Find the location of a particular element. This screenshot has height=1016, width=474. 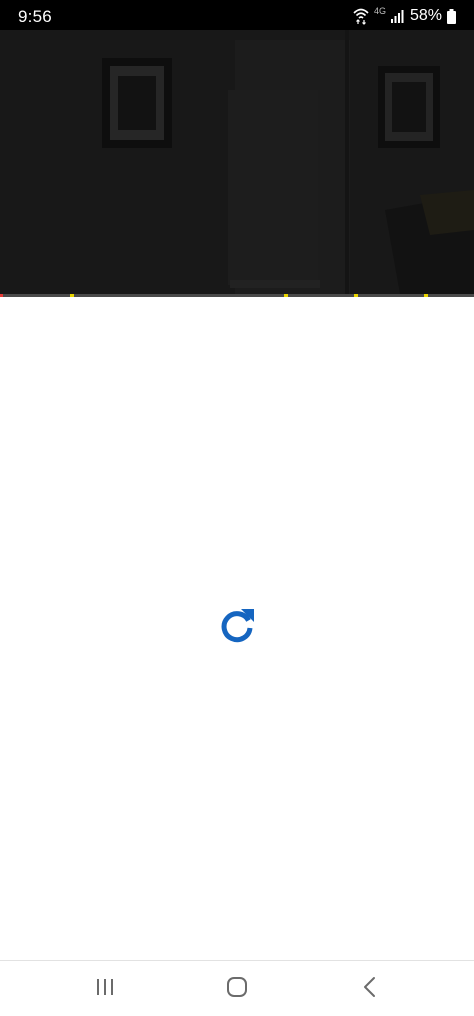

status-bar: 9:56 4G 58% is located at coordinates (237, 15).